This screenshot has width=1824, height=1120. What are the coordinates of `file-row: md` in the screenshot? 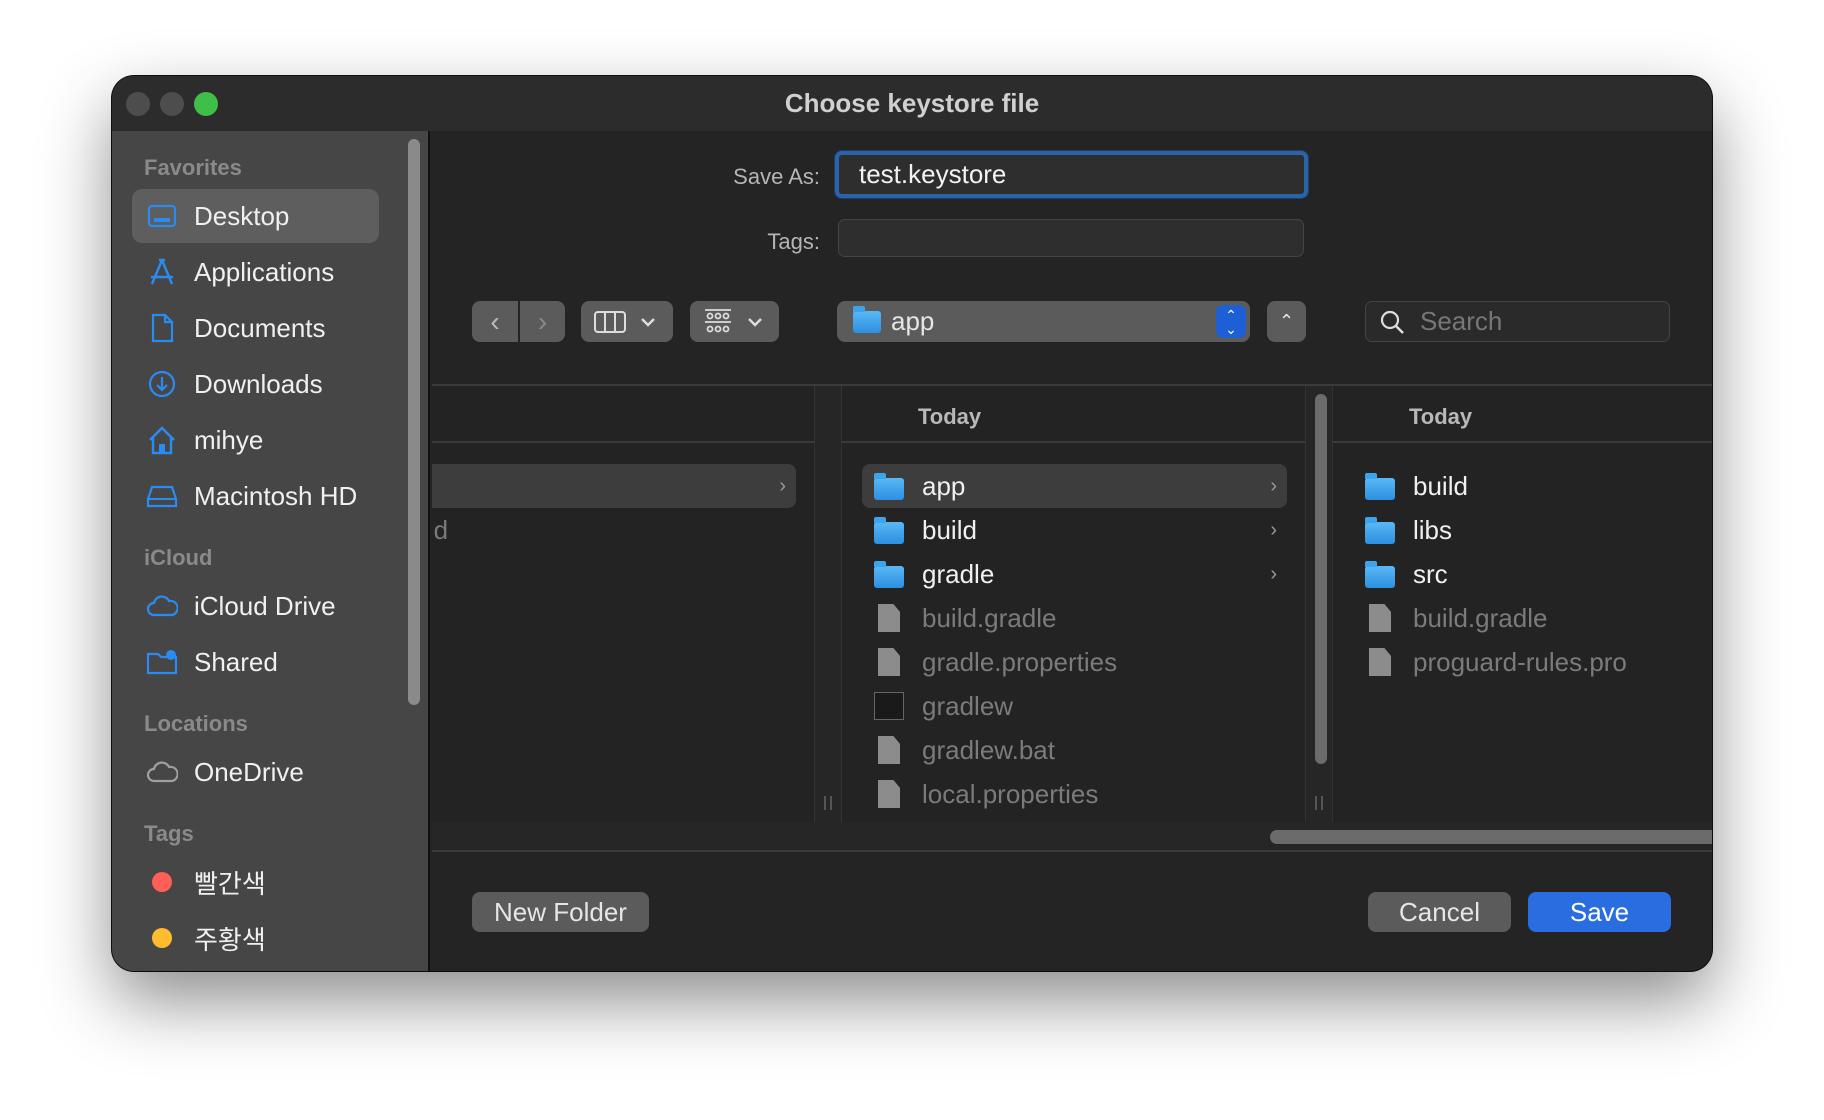 It's located at (614, 530).